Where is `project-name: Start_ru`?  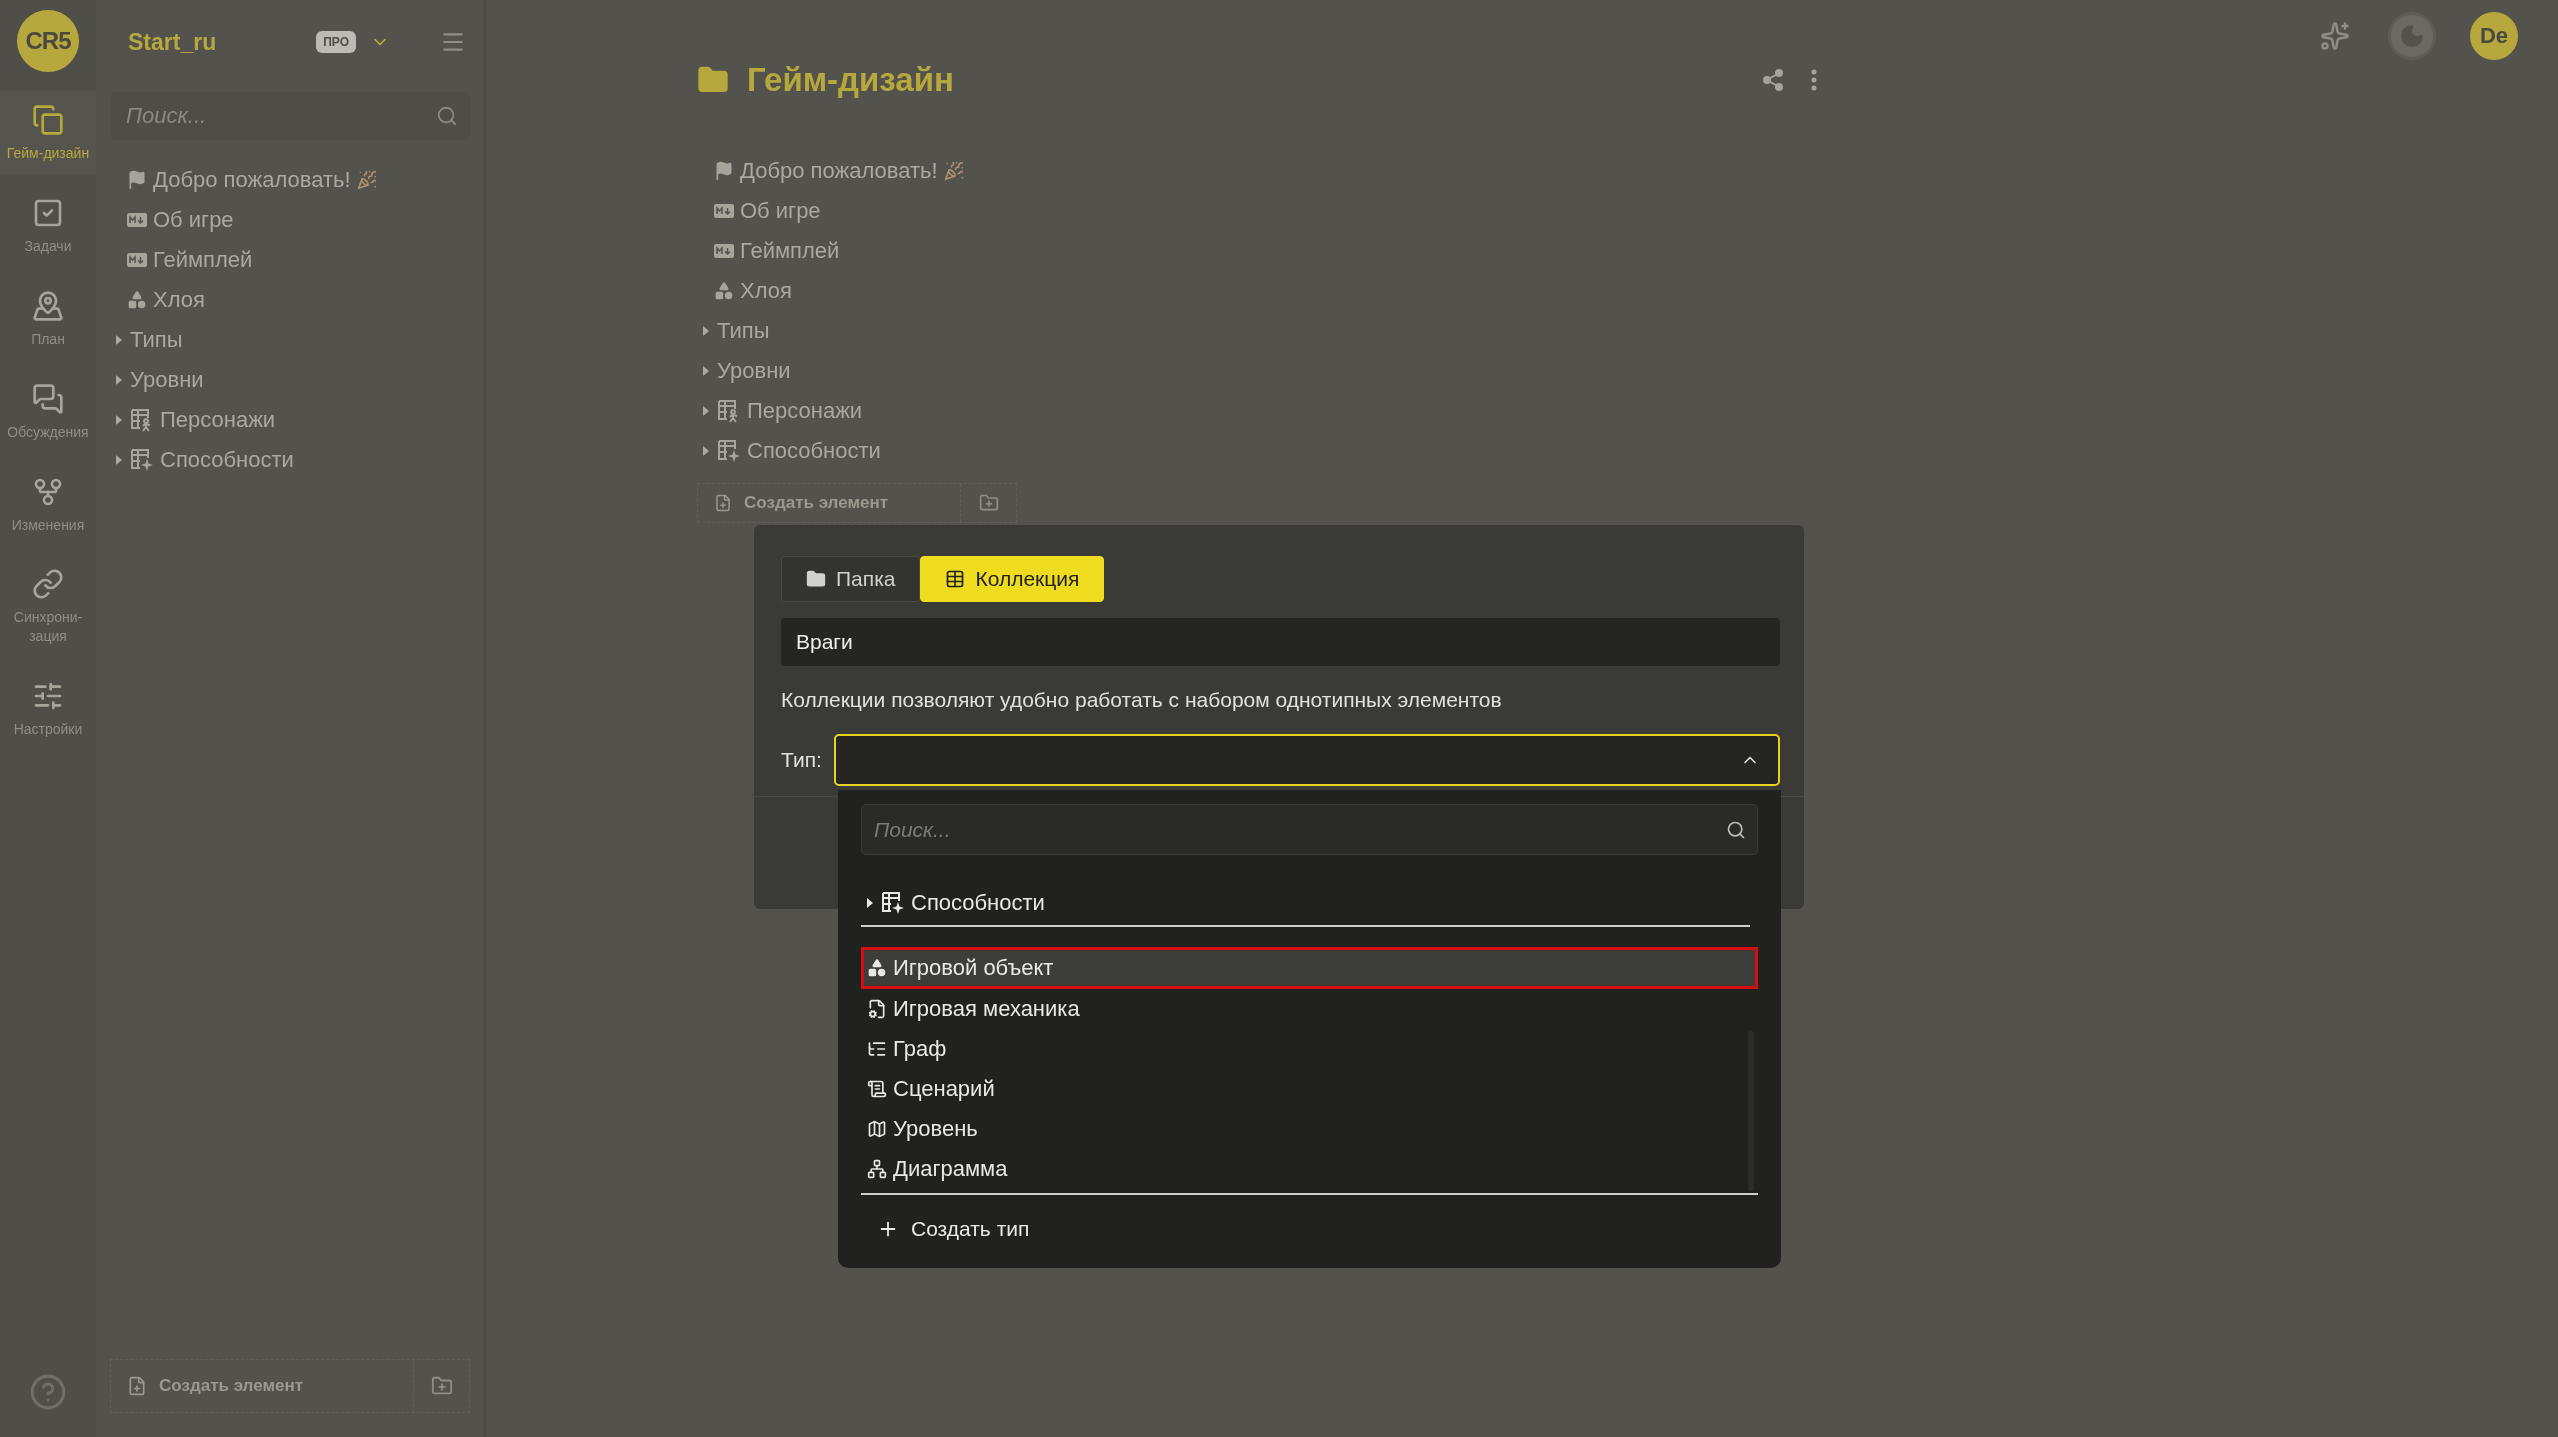 project-name: Start_ru is located at coordinates (173, 42).